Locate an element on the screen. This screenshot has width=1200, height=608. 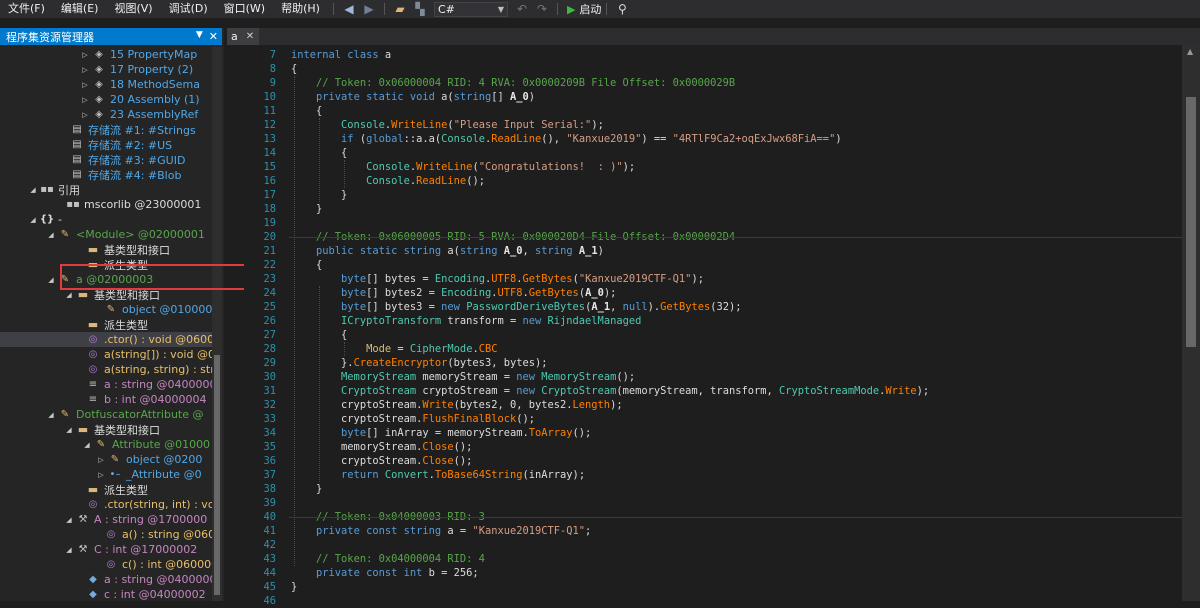
tree-item-attribute: ◢ ✎ Attribute @01000 is located at coordinates (106, 444).